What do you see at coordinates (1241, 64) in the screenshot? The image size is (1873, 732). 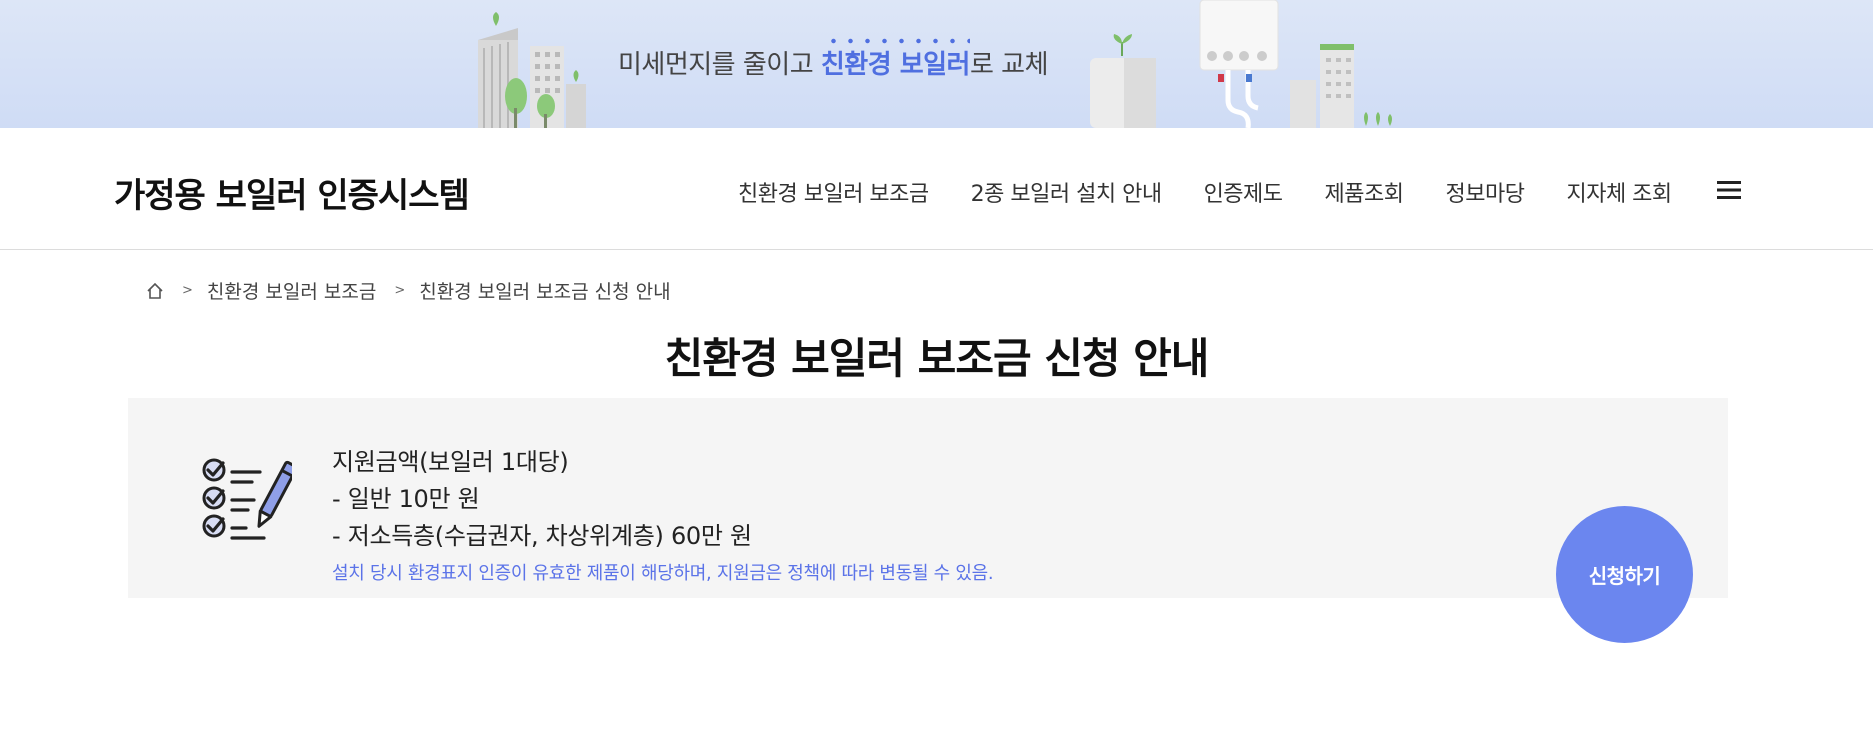 I see `right-boiler-illustration` at bounding box center [1241, 64].